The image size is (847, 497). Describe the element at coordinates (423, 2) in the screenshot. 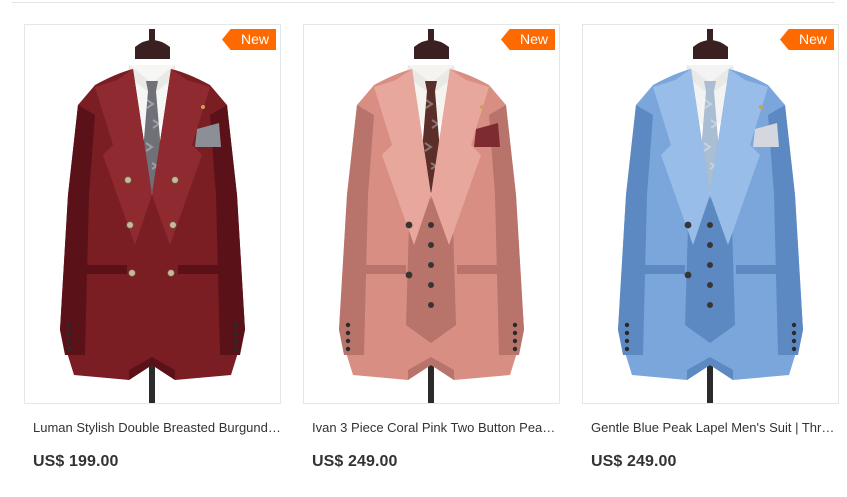

I see `top-divider` at that location.